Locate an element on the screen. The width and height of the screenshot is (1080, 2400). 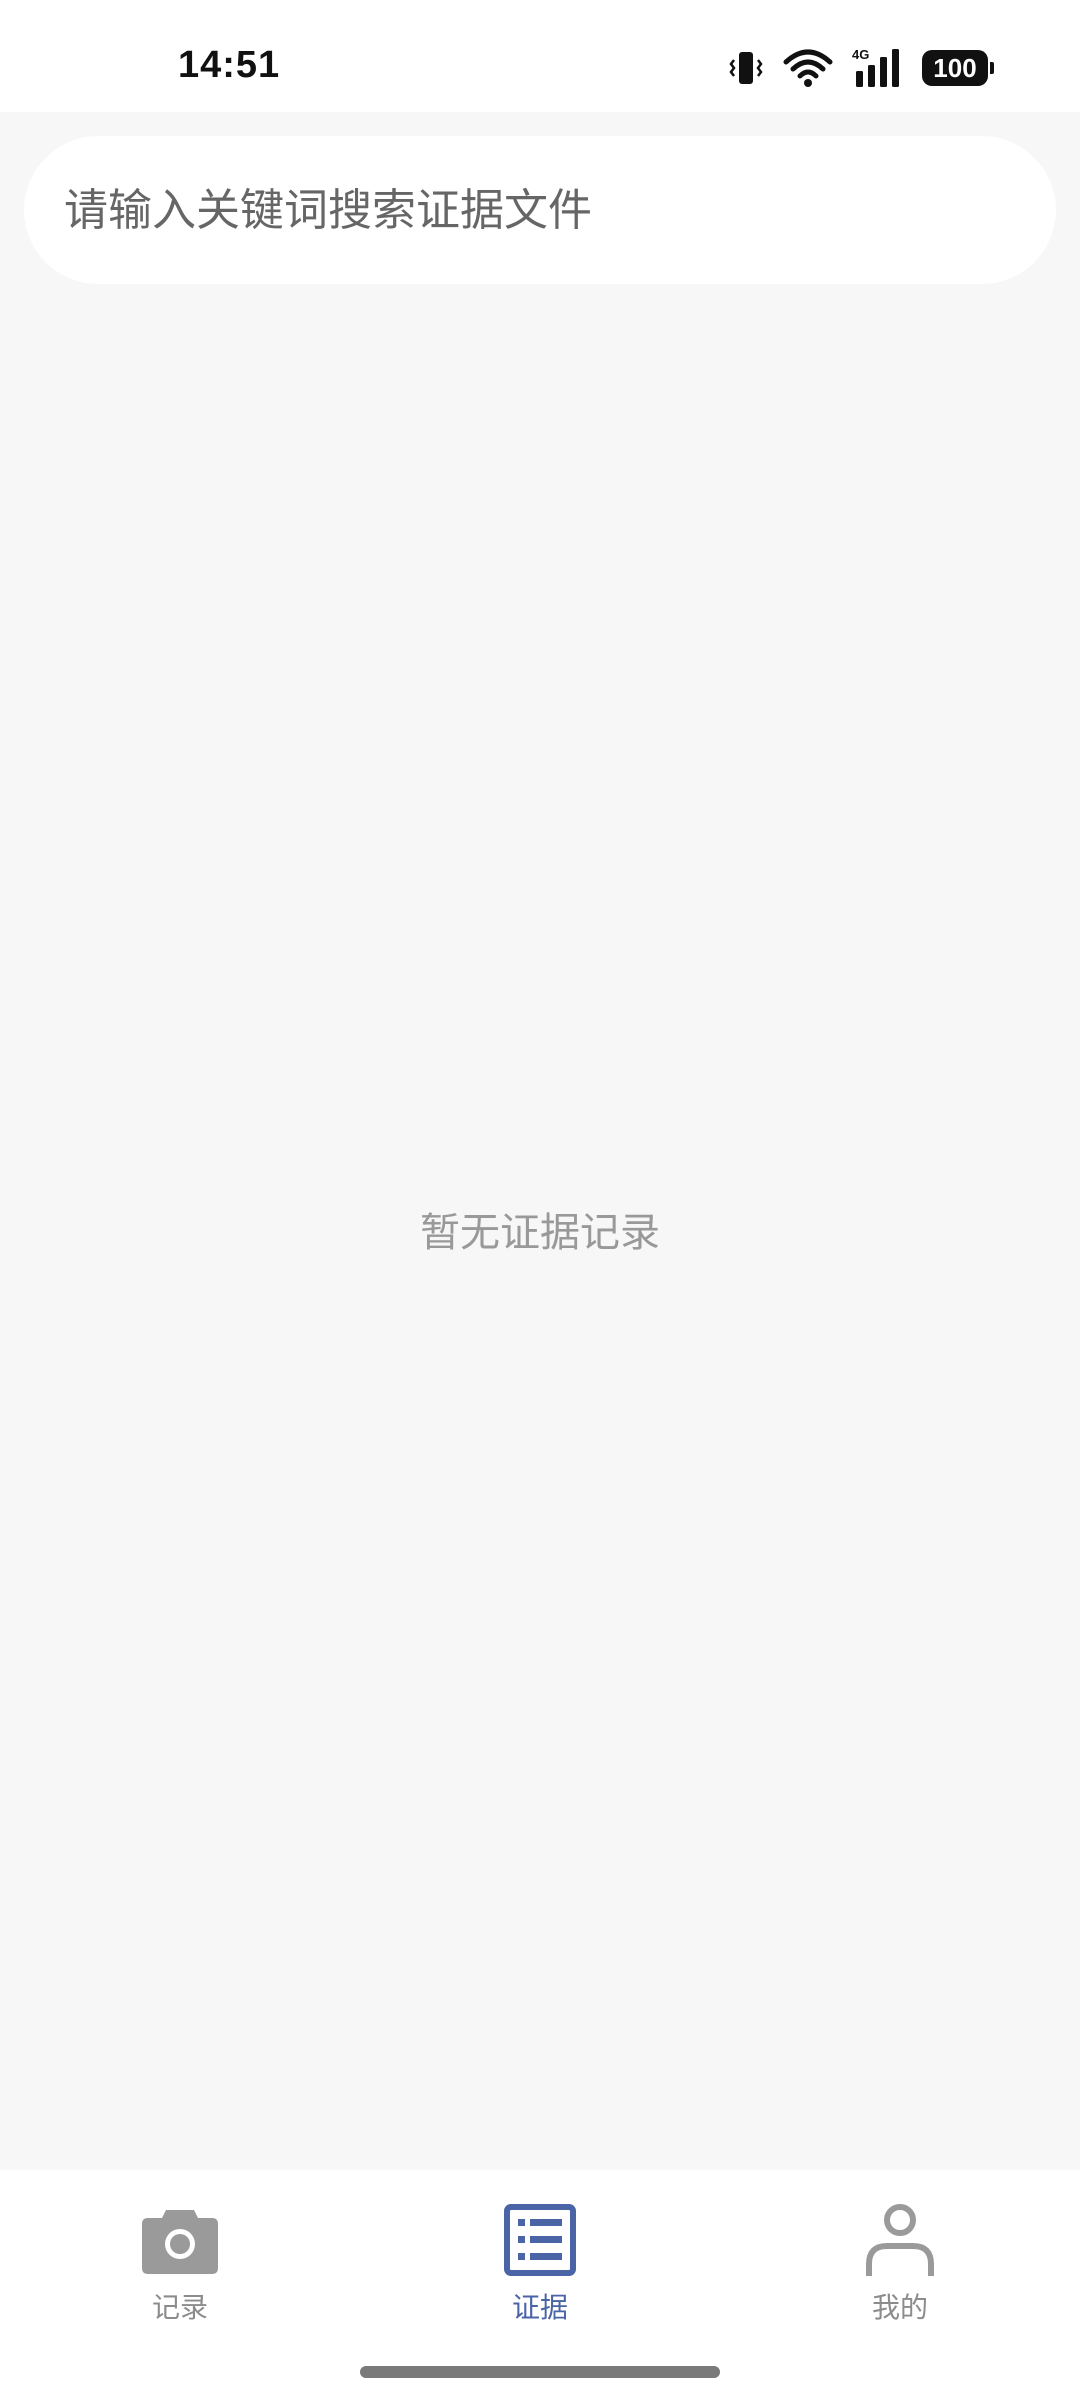
tab-mine-label: 我的 is located at coordinates (899, 2307).